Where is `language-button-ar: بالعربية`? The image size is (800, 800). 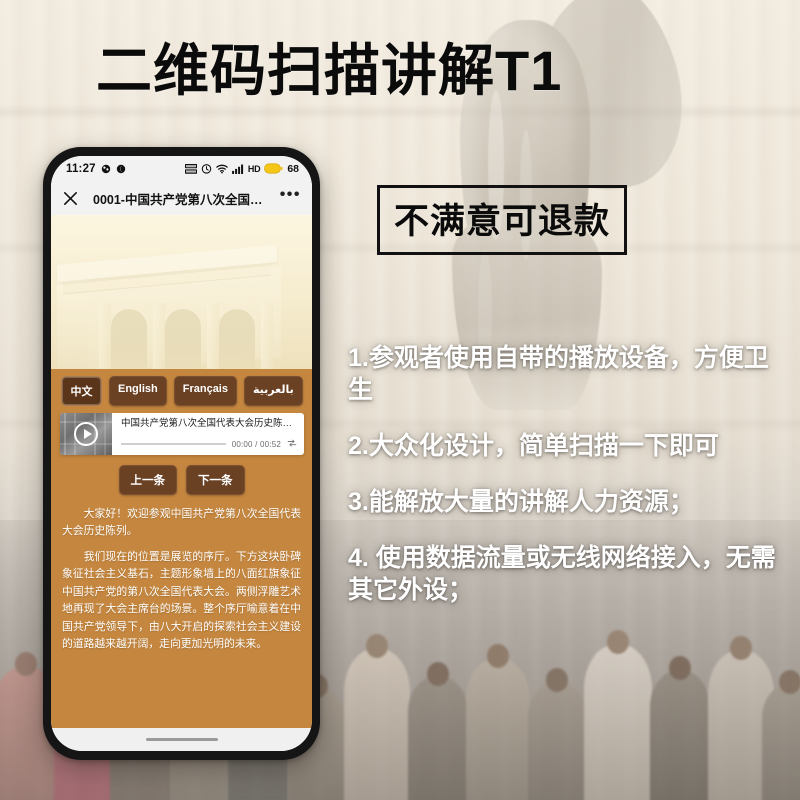 language-button-ar: بالعربية is located at coordinates (273, 391).